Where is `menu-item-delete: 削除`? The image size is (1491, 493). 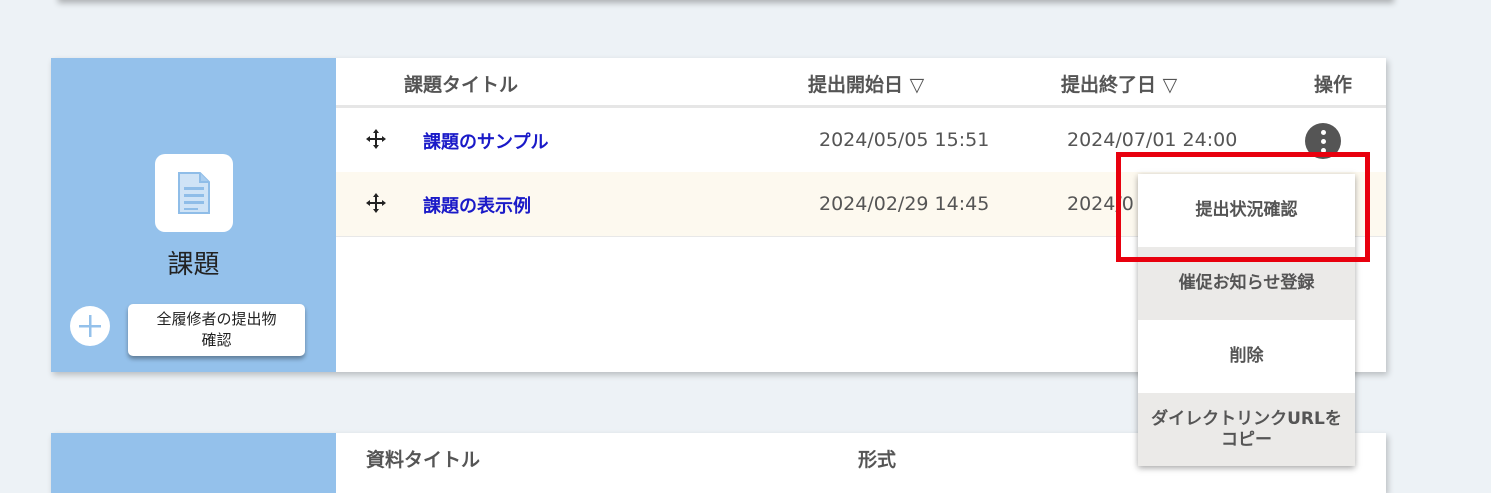
menu-item-delete: 削除 is located at coordinates (1246, 356).